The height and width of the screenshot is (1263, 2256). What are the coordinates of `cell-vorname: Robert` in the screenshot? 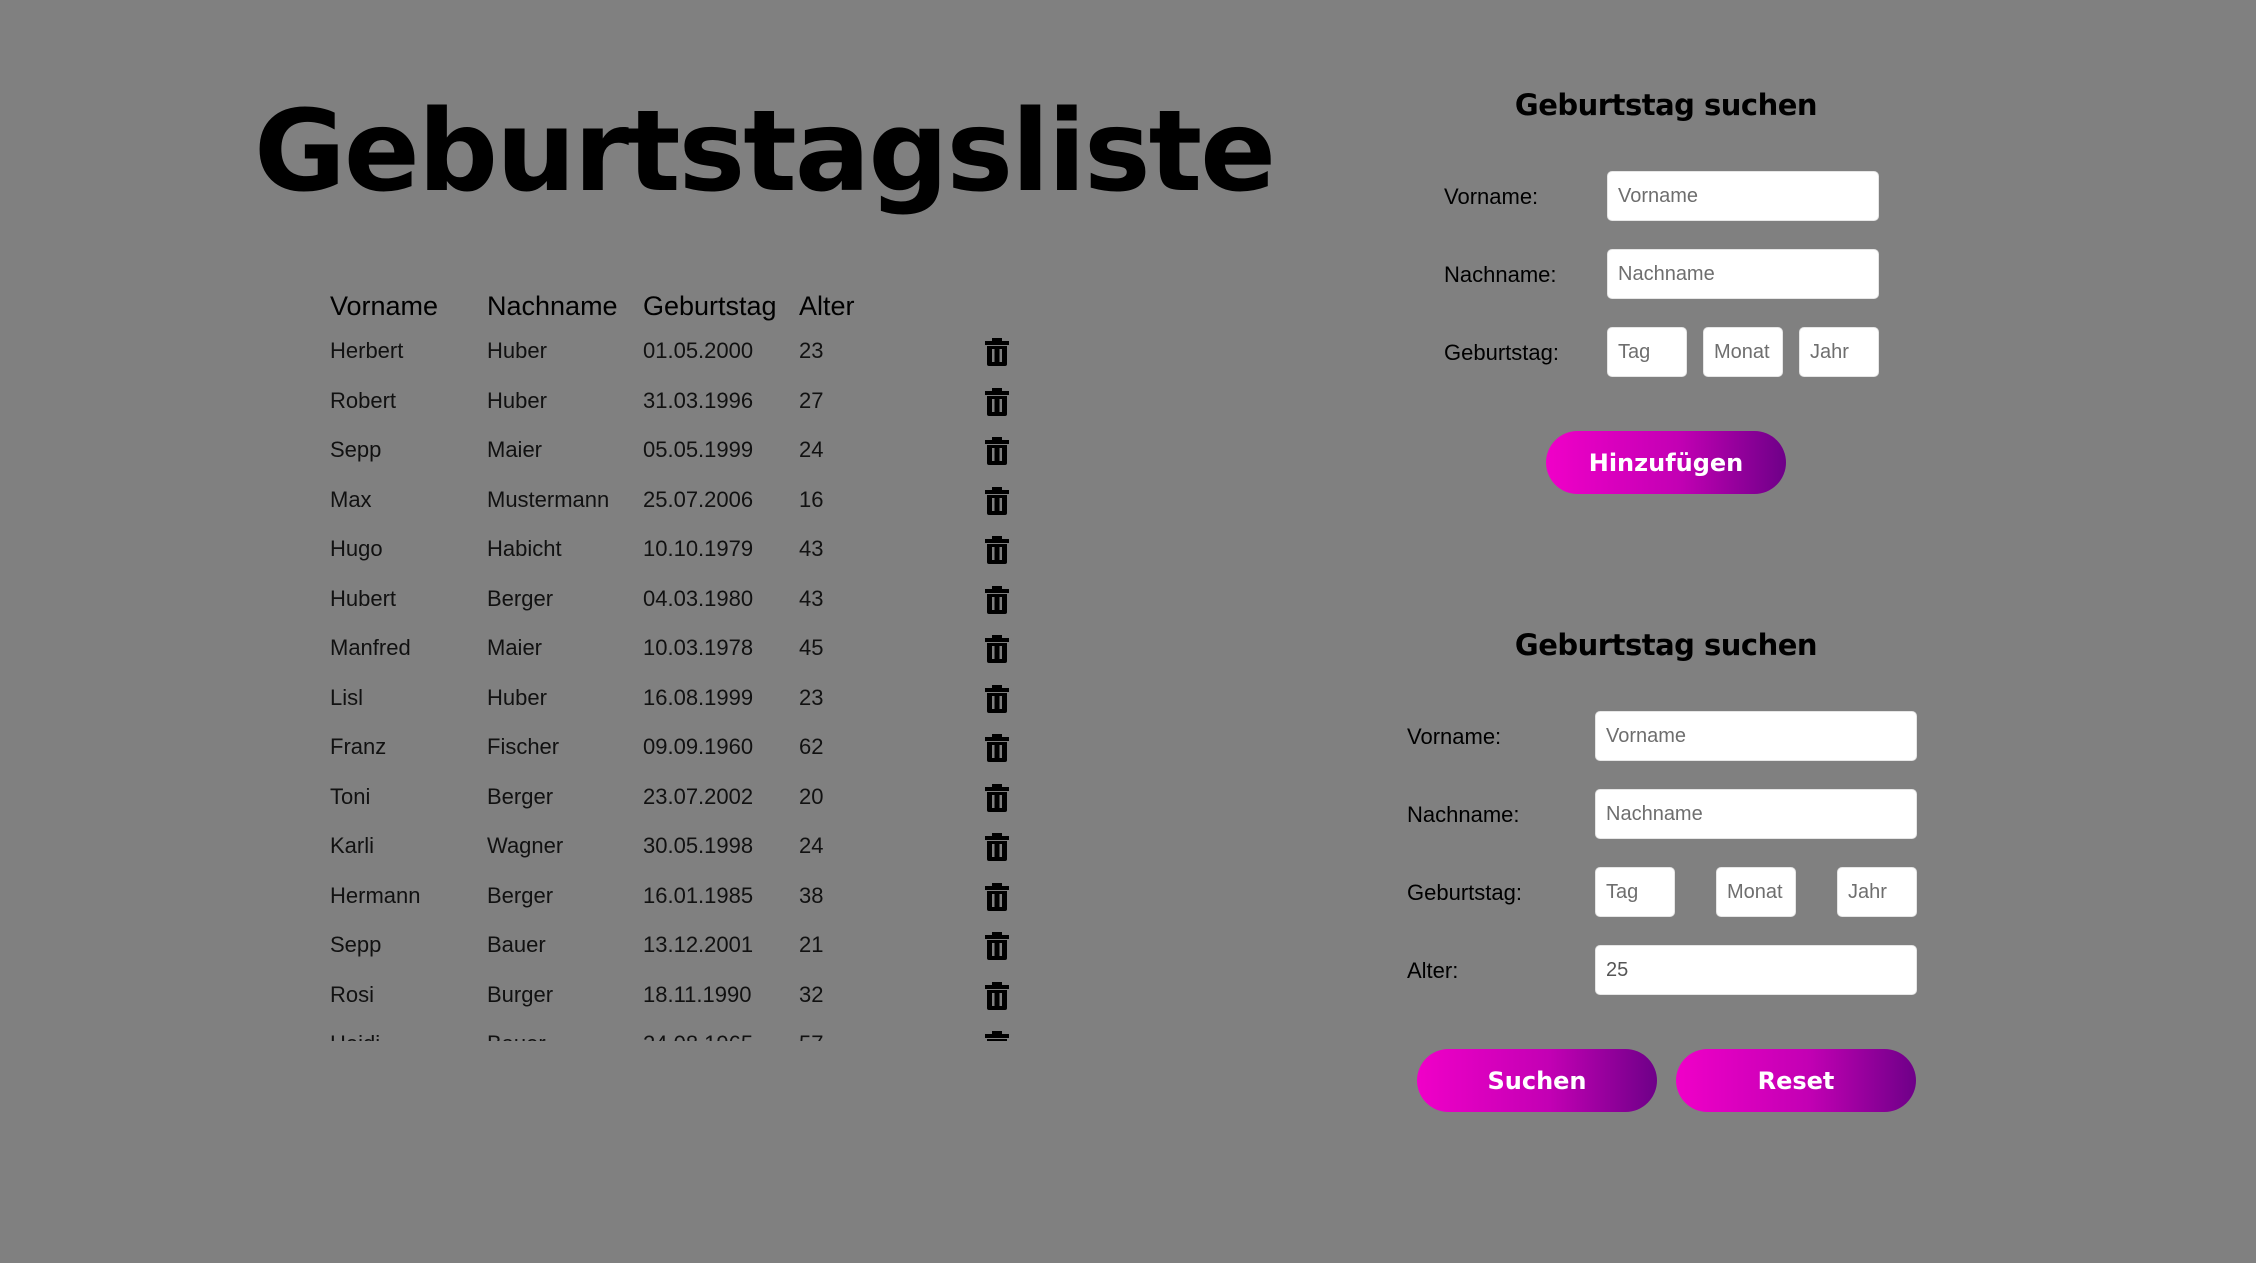 It's located at (363, 400).